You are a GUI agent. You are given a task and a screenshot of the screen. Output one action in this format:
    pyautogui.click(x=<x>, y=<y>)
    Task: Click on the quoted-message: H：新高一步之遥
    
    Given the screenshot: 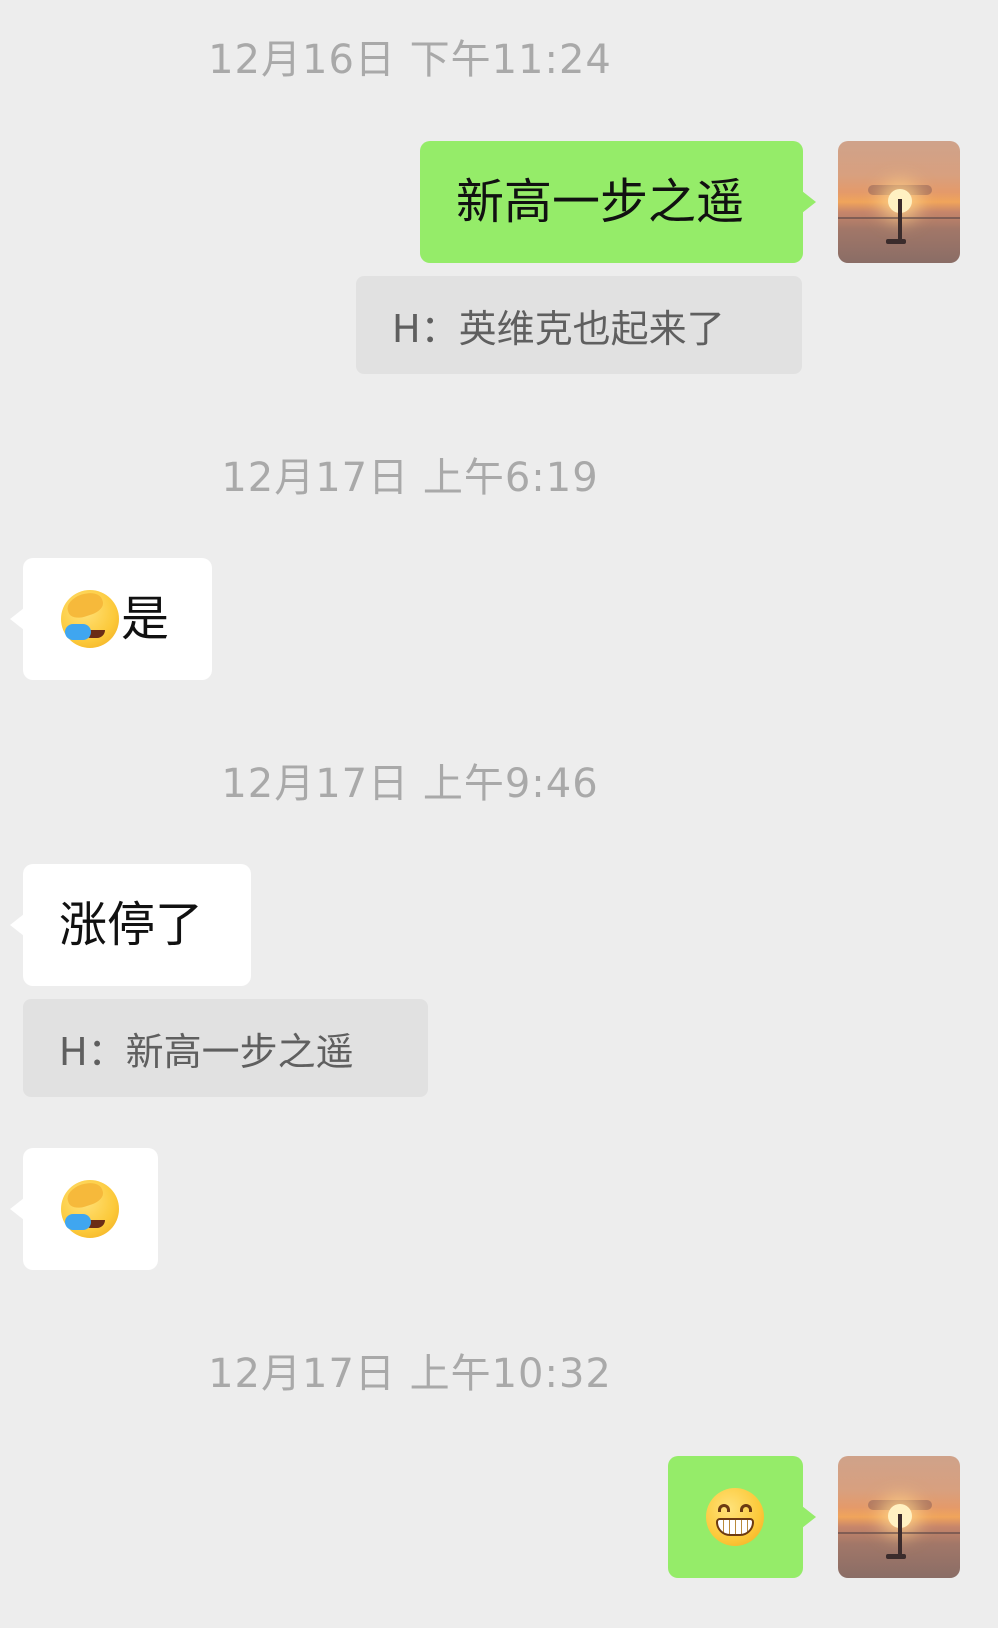 What is the action you would take?
    pyautogui.click(x=225, y=1048)
    